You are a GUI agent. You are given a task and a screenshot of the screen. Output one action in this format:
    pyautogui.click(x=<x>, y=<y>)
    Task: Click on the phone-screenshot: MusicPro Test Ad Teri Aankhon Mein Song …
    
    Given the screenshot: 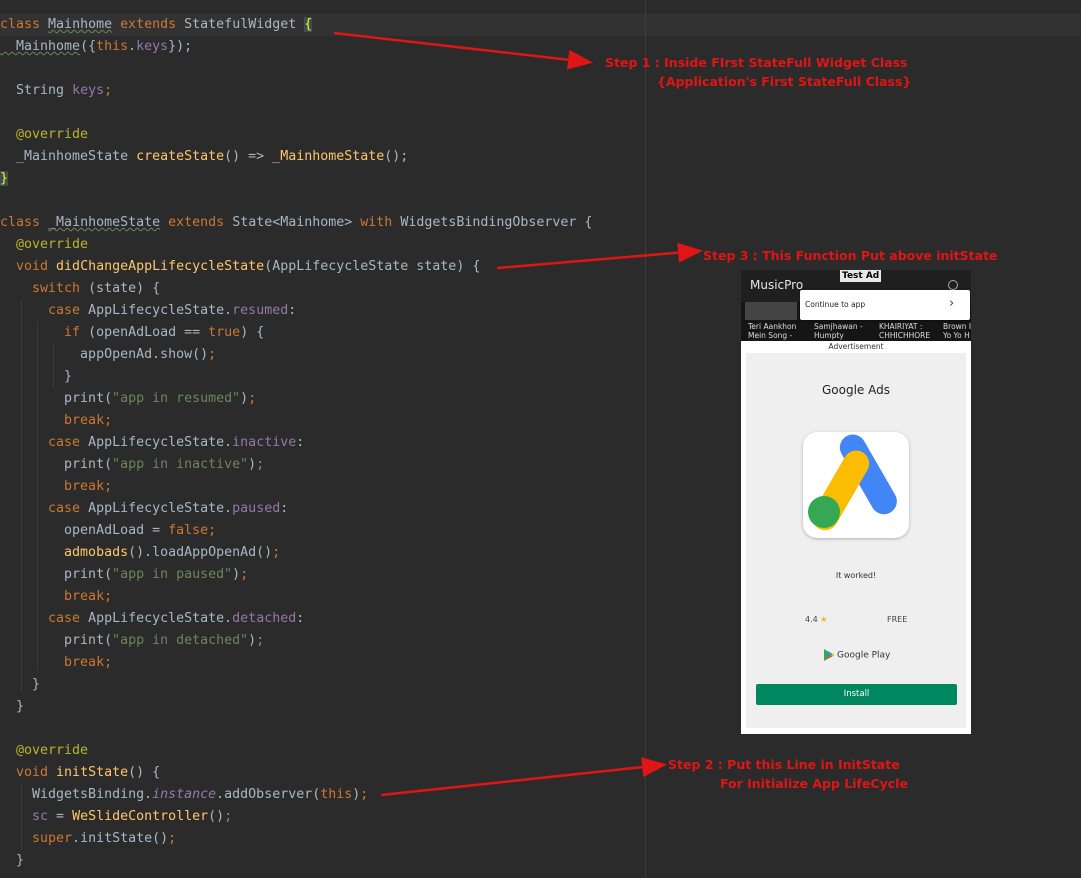 What is the action you would take?
    pyautogui.click(x=856, y=502)
    